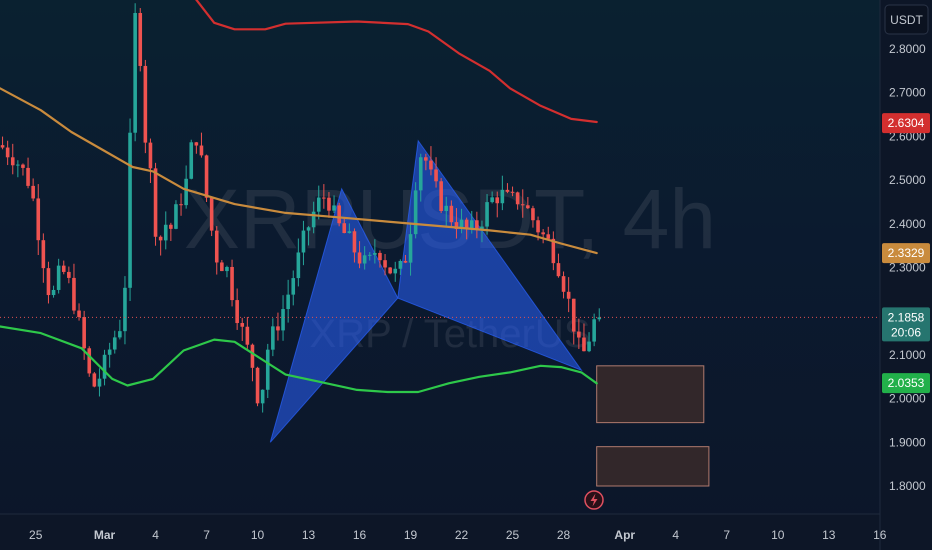  What do you see at coordinates (440, 532) in the screenshot?
I see `time-axis` at bounding box center [440, 532].